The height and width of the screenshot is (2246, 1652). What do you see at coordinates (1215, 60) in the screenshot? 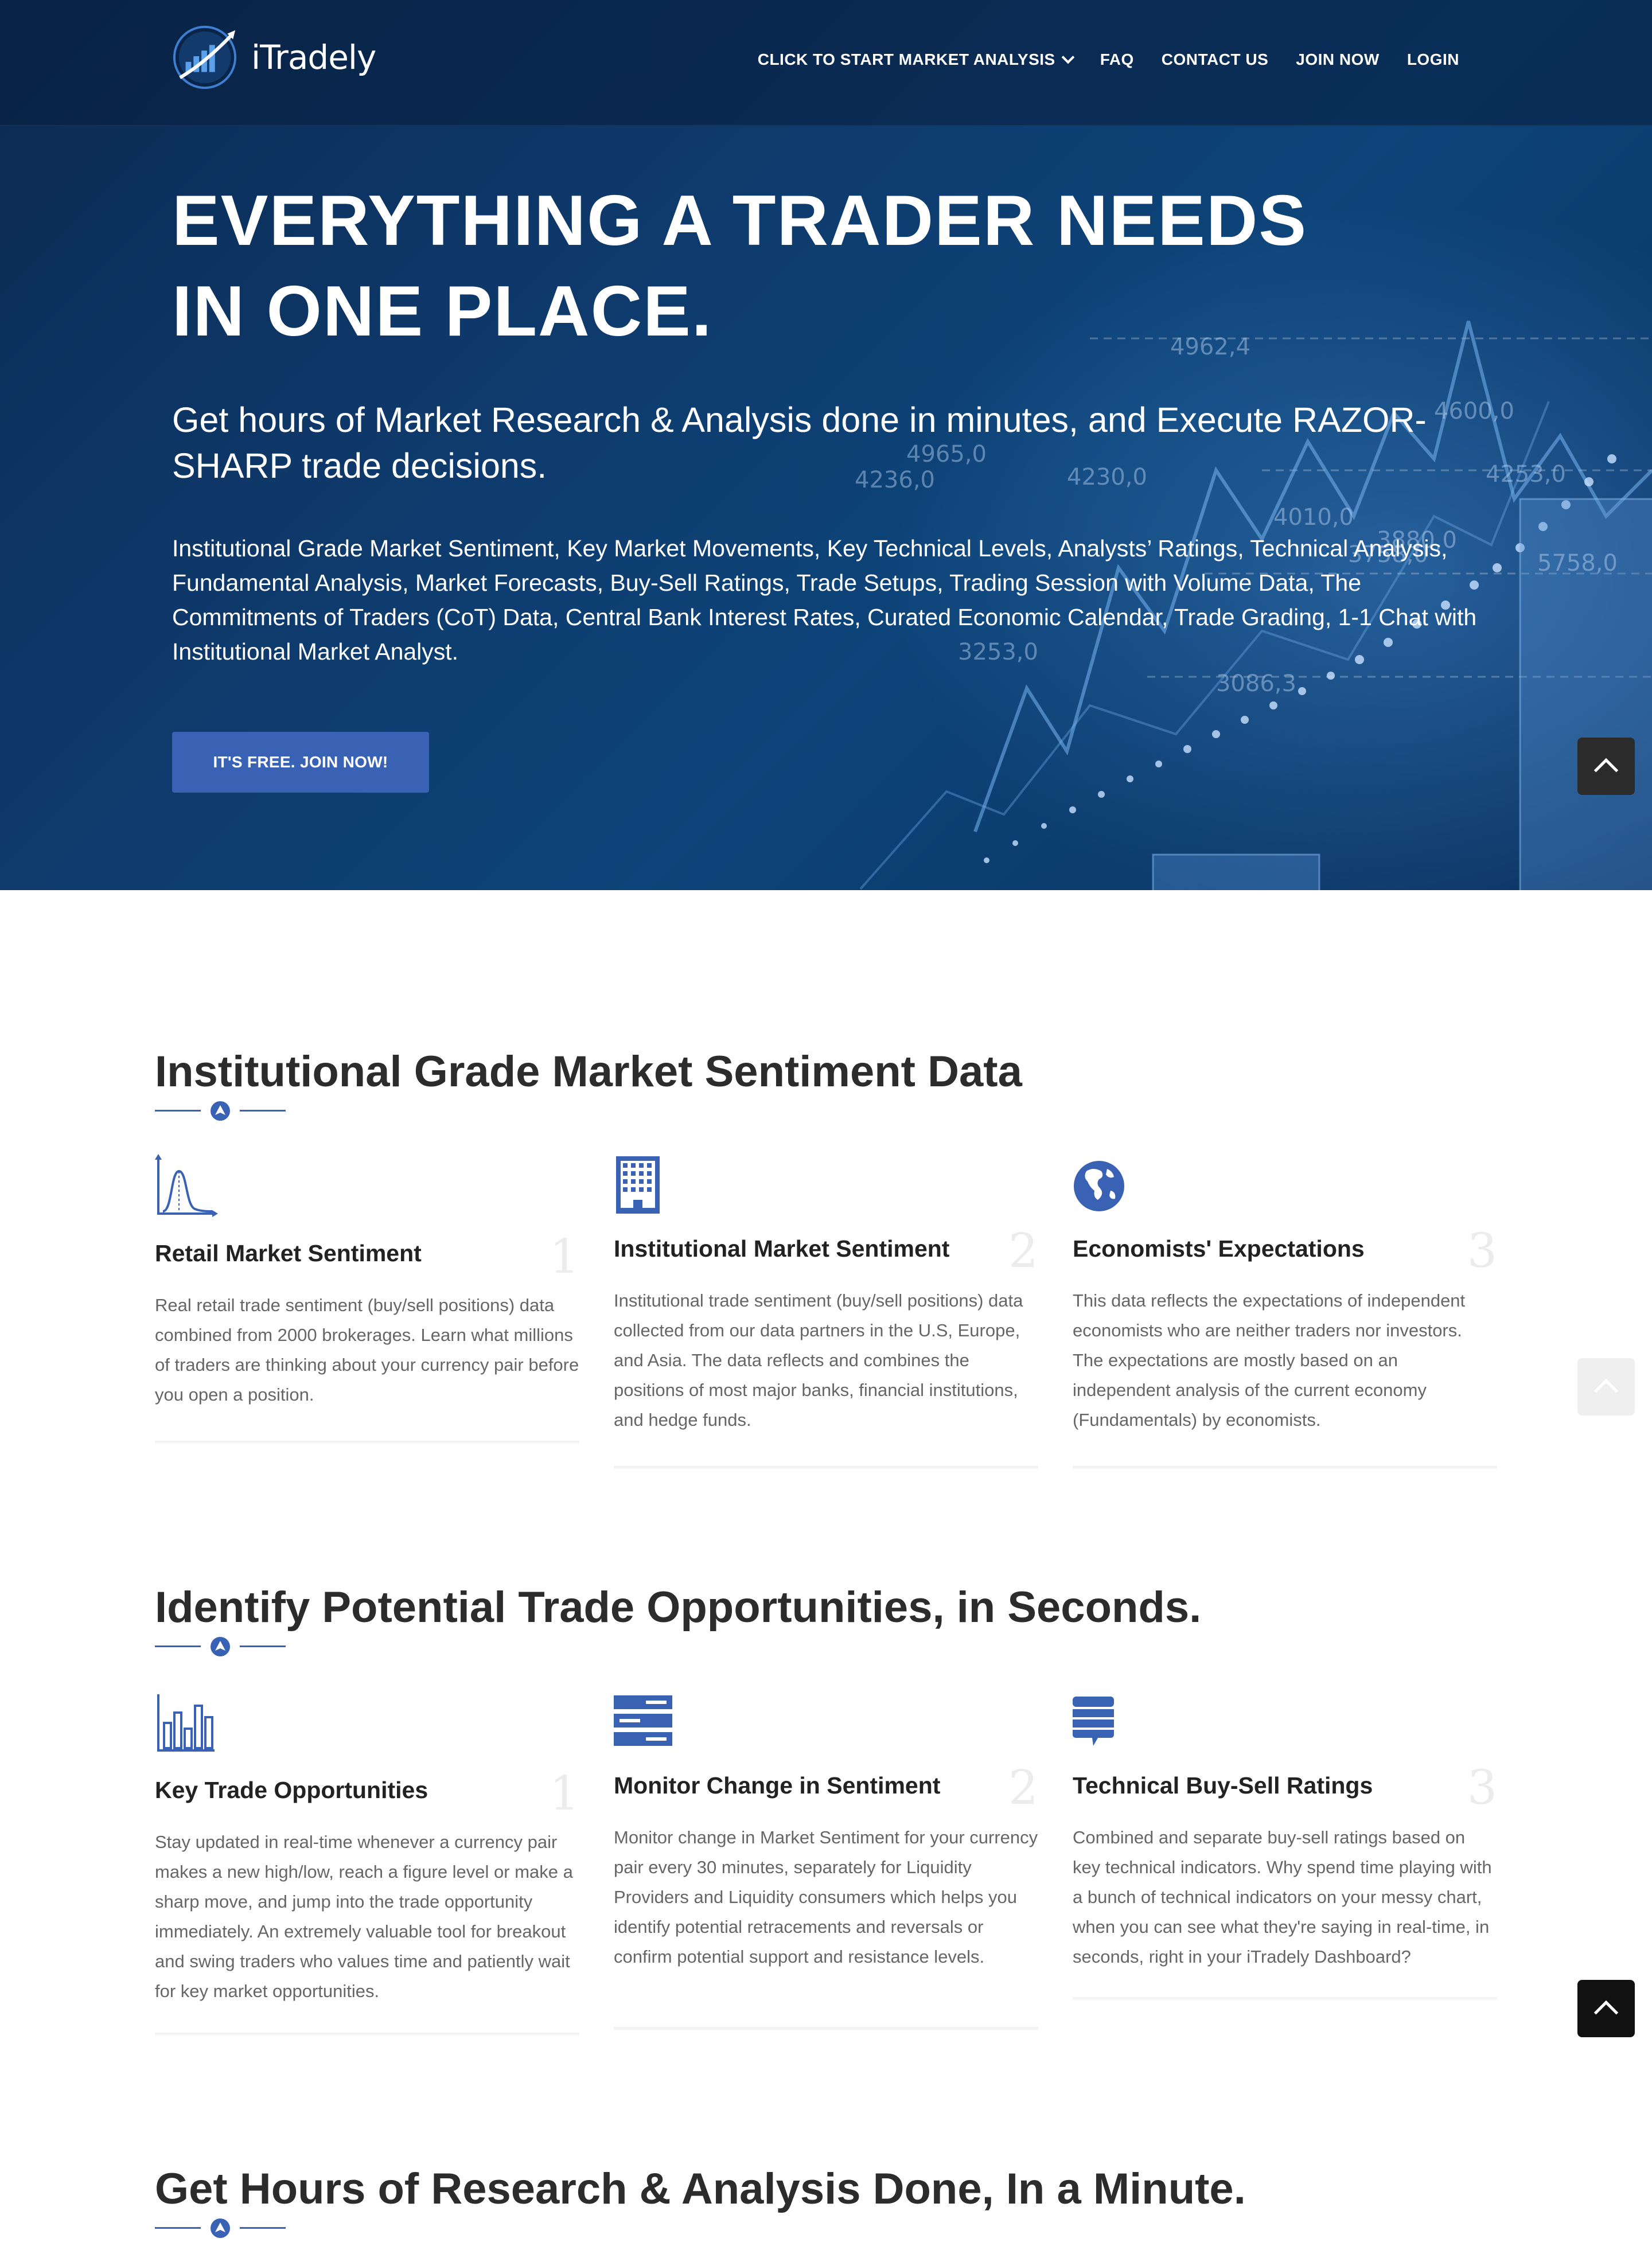
I see `nav-contact-us: CONTACT US` at bounding box center [1215, 60].